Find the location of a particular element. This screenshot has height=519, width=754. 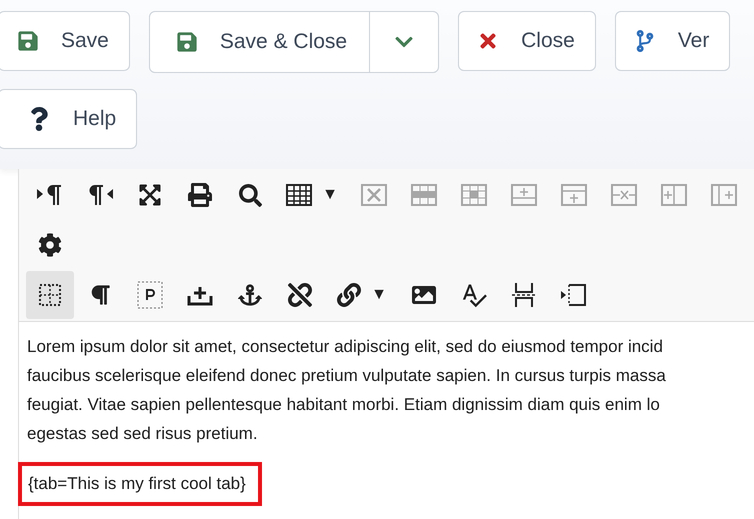

close-button: Close is located at coordinates (527, 41).